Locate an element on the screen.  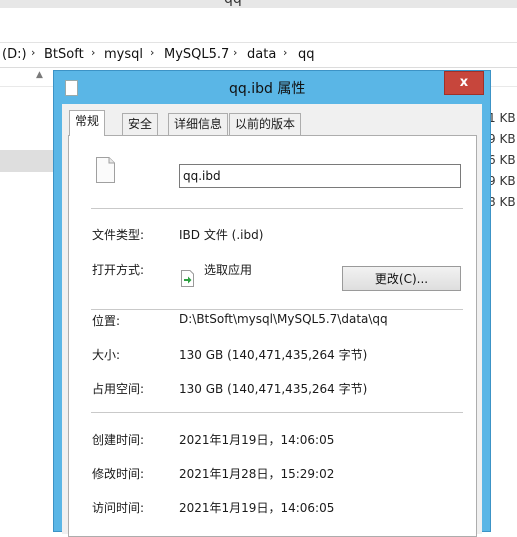
file-size-cell: 1 KB is located at coordinates (502, 118).